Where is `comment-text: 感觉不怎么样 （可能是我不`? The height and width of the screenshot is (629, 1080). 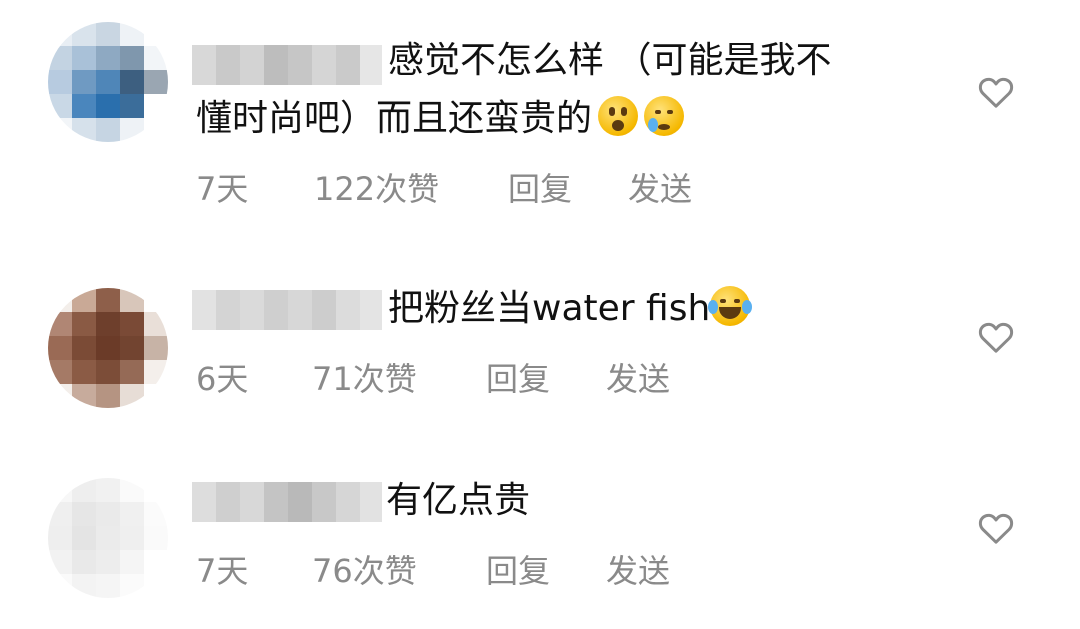 comment-text: 感觉不怎么样 （可能是我不 is located at coordinates (609, 61).